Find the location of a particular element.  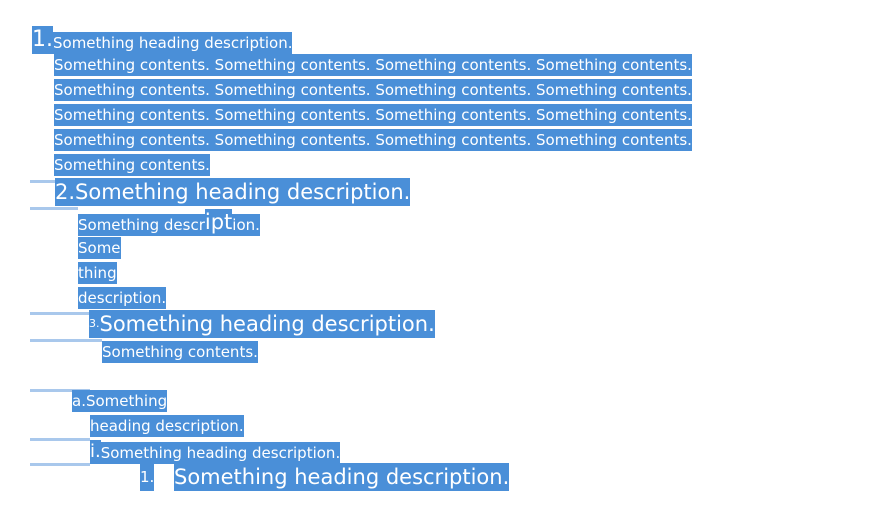

list-marker: 2. is located at coordinates (65, 192).